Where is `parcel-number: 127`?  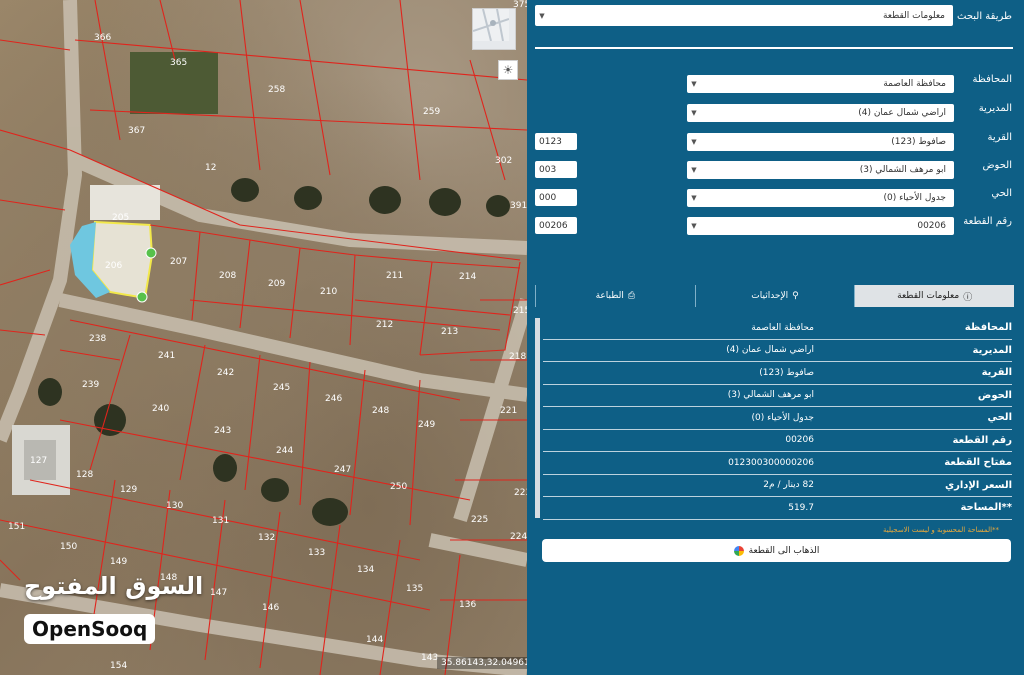
parcel-number: 127 is located at coordinates (38, 461).